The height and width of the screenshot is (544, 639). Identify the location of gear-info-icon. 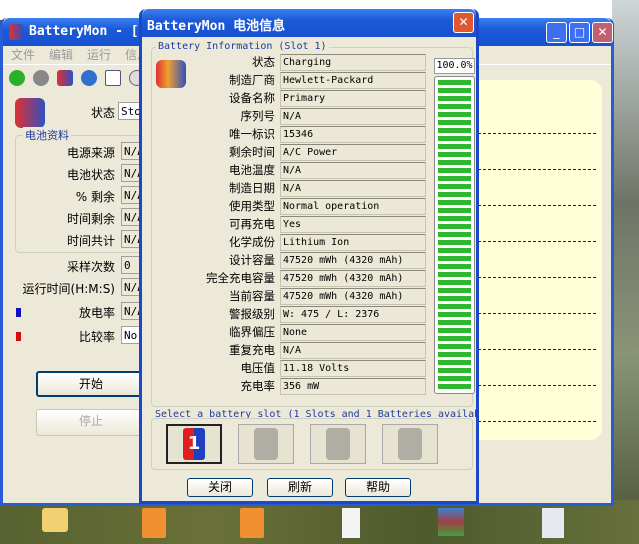
(89, 78).